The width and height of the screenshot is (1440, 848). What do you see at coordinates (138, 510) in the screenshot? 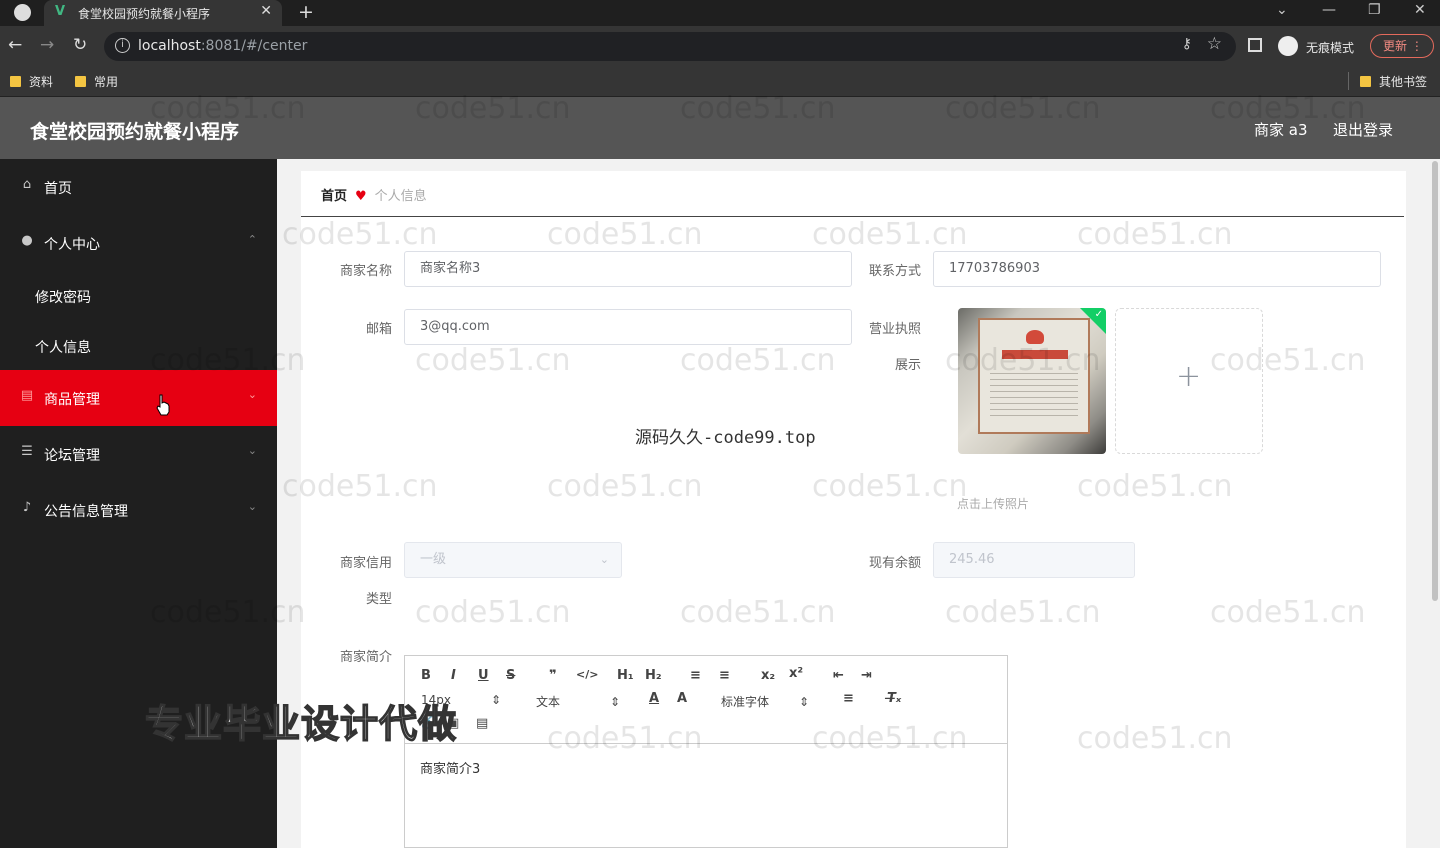
I see `sidebar-item-notice-management: ♪ 公告信息管理 ⌄` at bounding box center [138, 510].